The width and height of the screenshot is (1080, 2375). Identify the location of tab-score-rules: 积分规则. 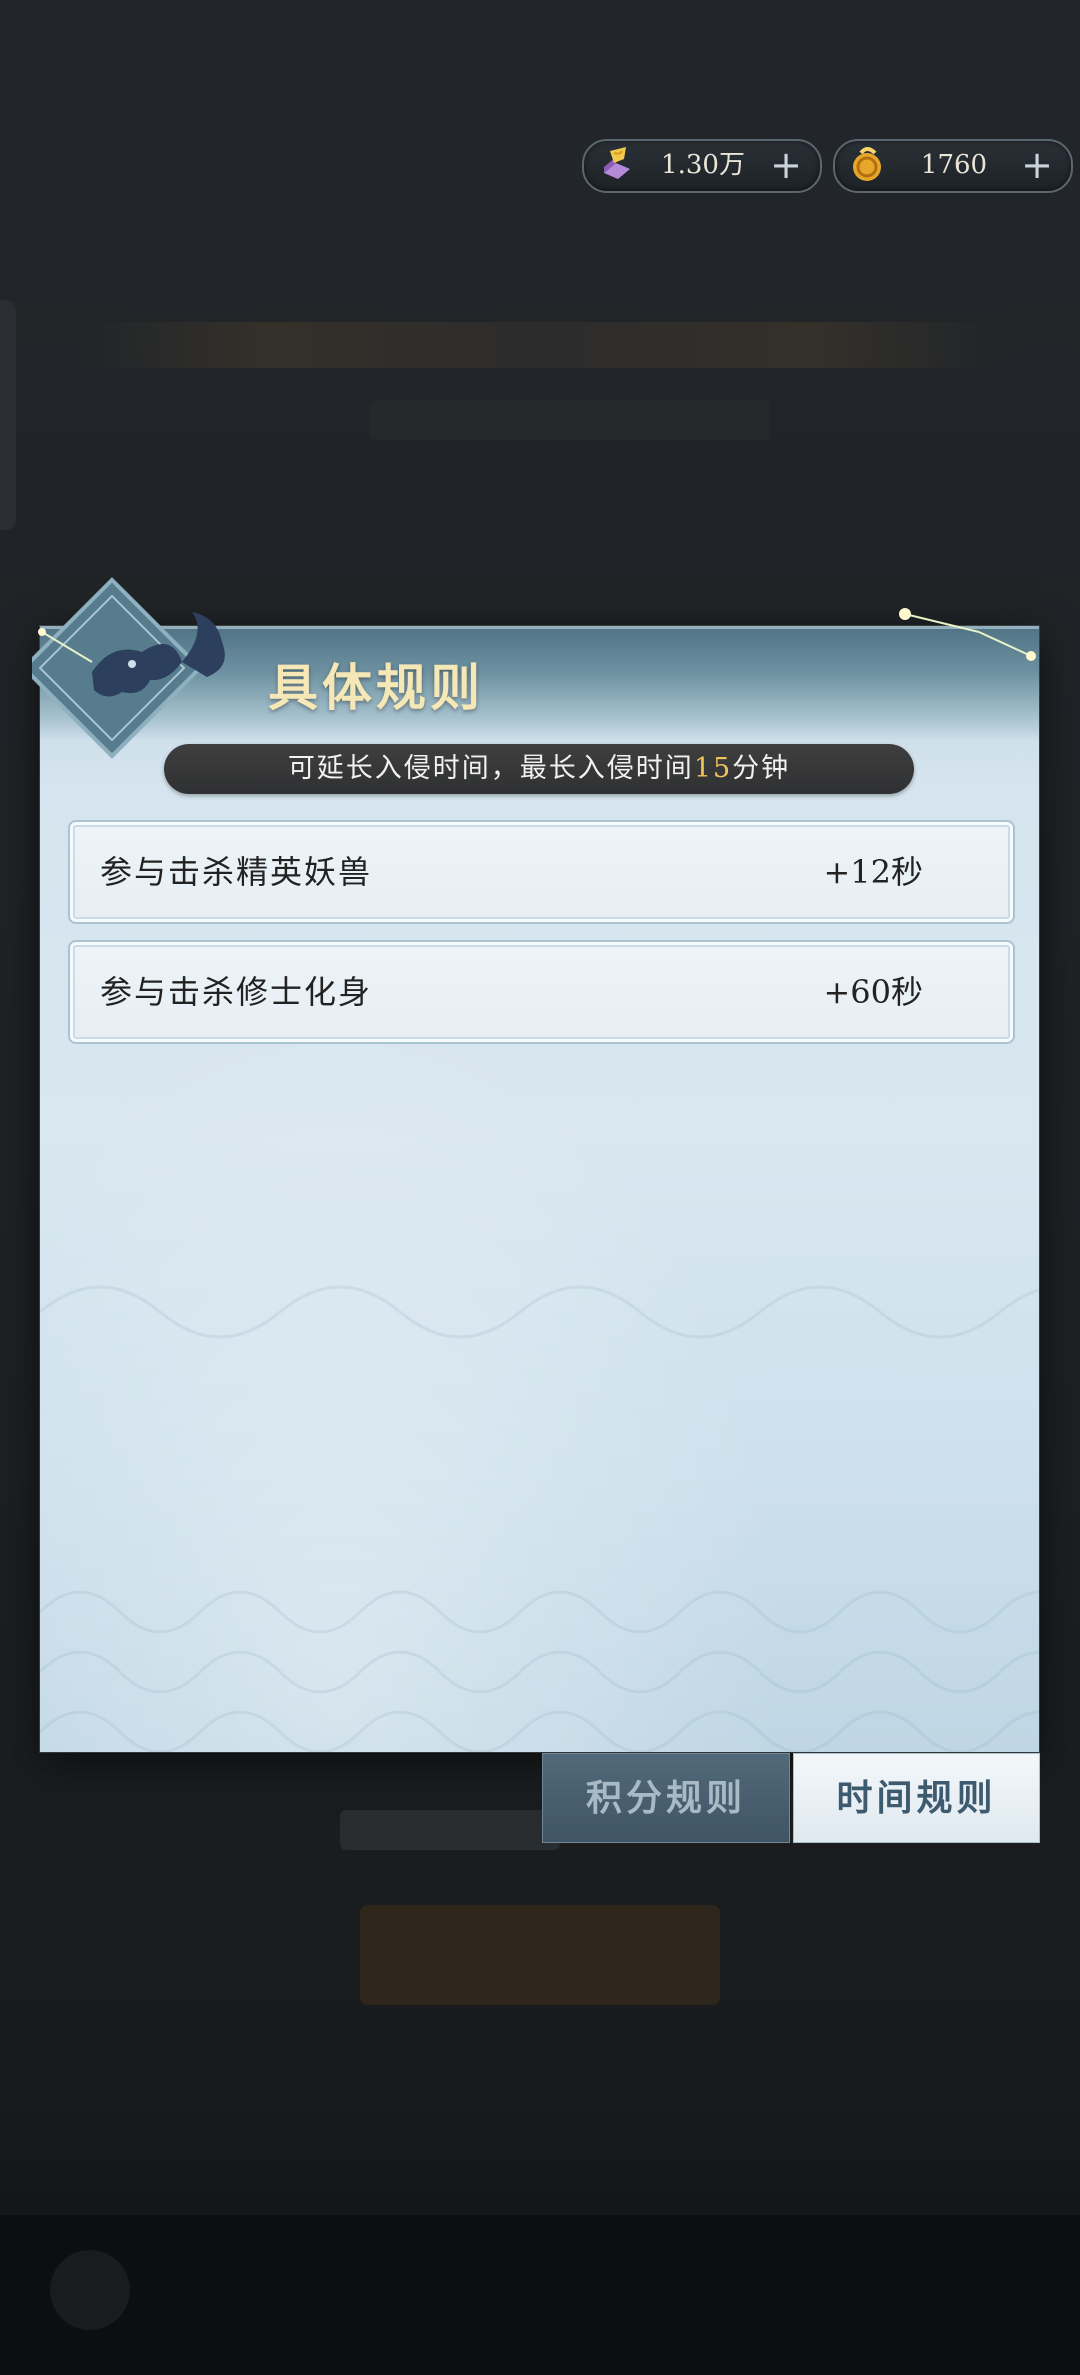
(666, 1798).